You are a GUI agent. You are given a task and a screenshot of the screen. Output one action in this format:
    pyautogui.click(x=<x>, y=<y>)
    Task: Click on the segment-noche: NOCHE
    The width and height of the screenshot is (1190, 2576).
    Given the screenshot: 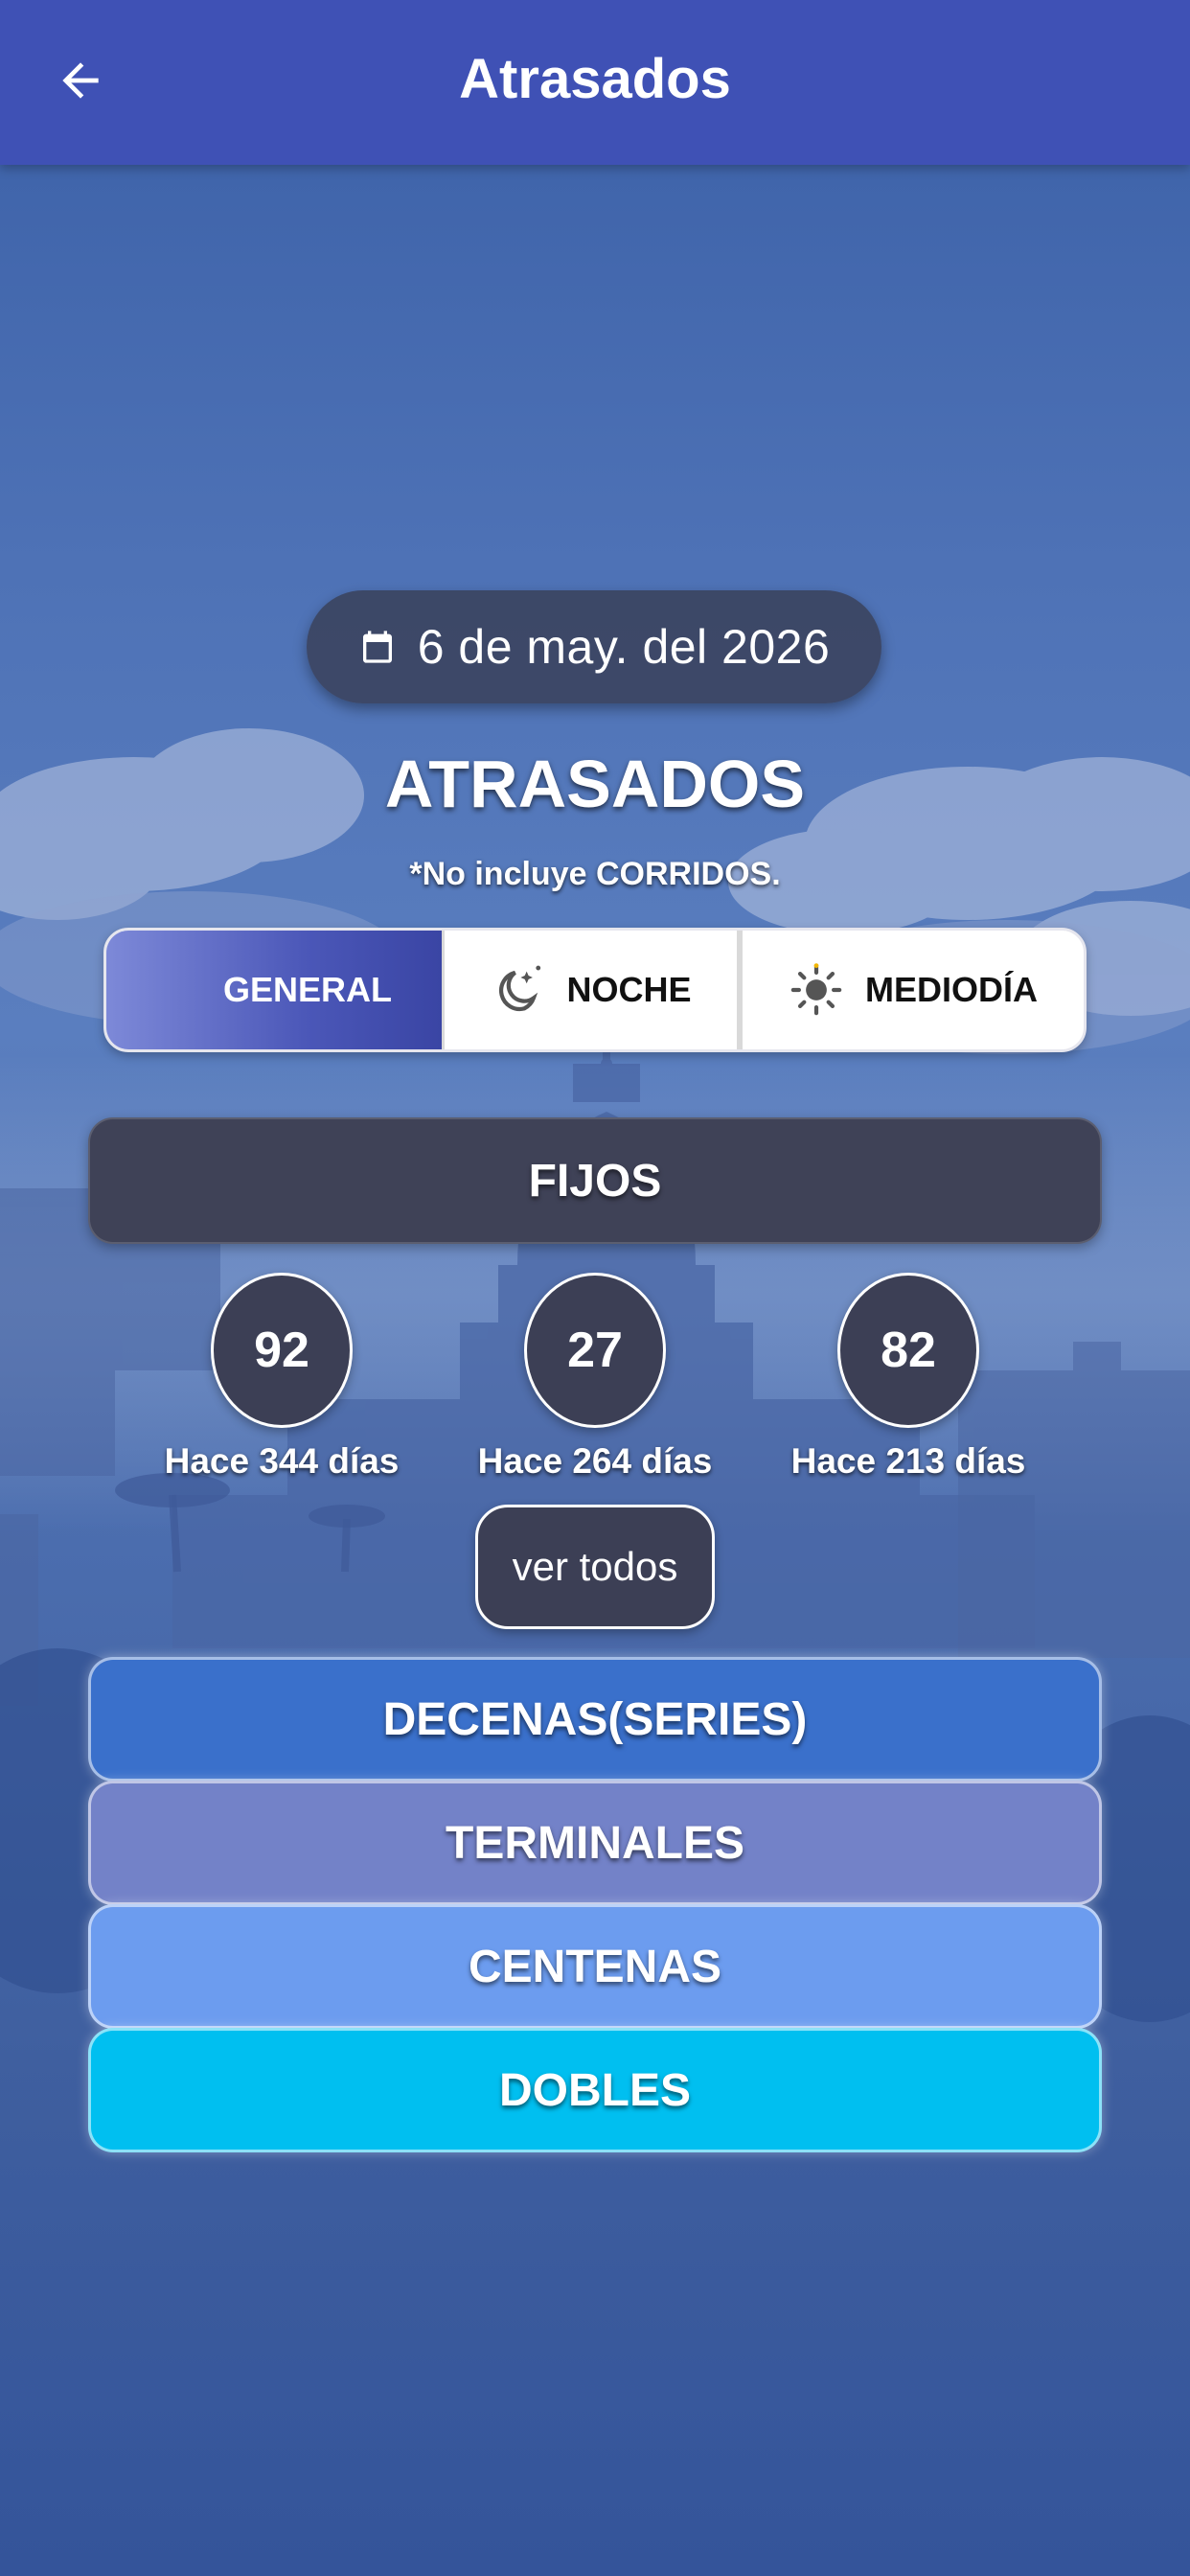 What is the action you would take?
    pyautogui.click(x=590, y=990)
    